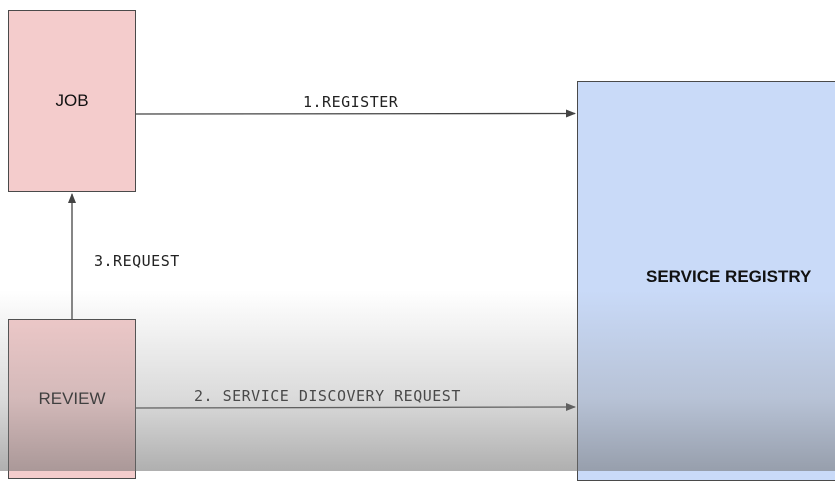  What do you see at coordinates (351, 102) in the screenshot?
I see `register-edge-label: 1.REGISTER` at bounding box center [351, 102].